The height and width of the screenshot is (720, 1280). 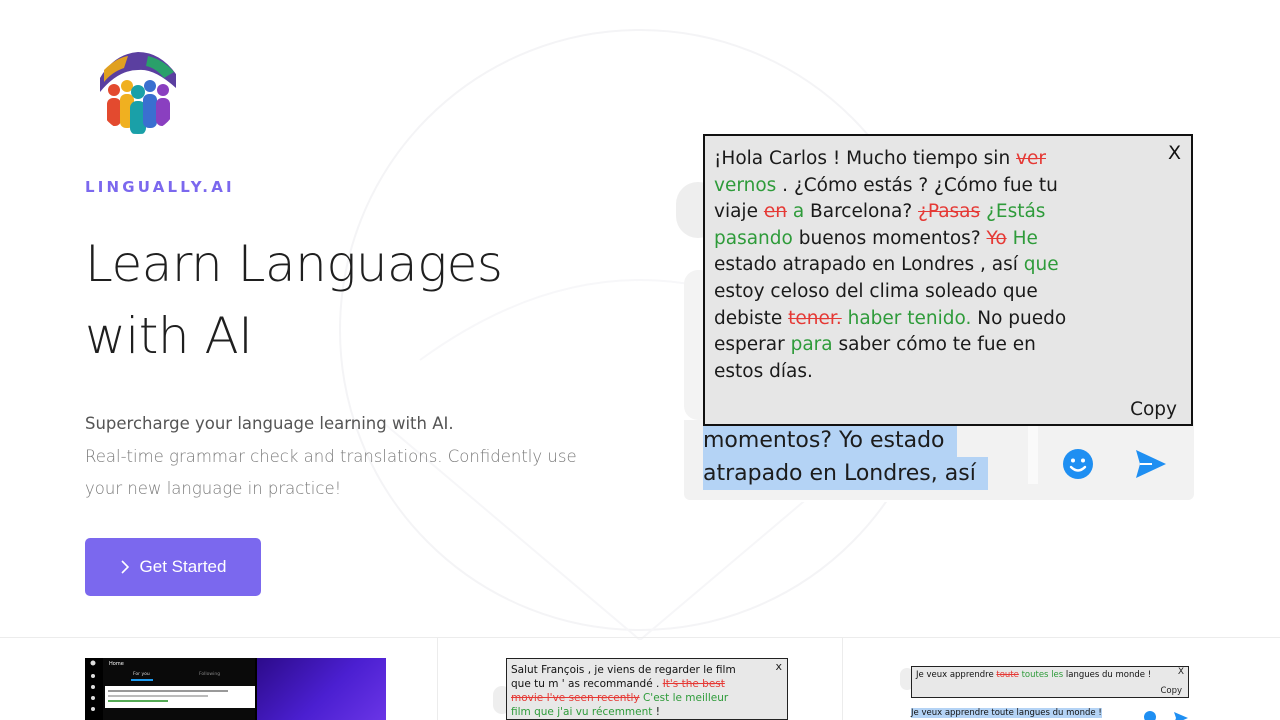 I want to click on inserted-text: toutes les, so click(x=1042, y=675).